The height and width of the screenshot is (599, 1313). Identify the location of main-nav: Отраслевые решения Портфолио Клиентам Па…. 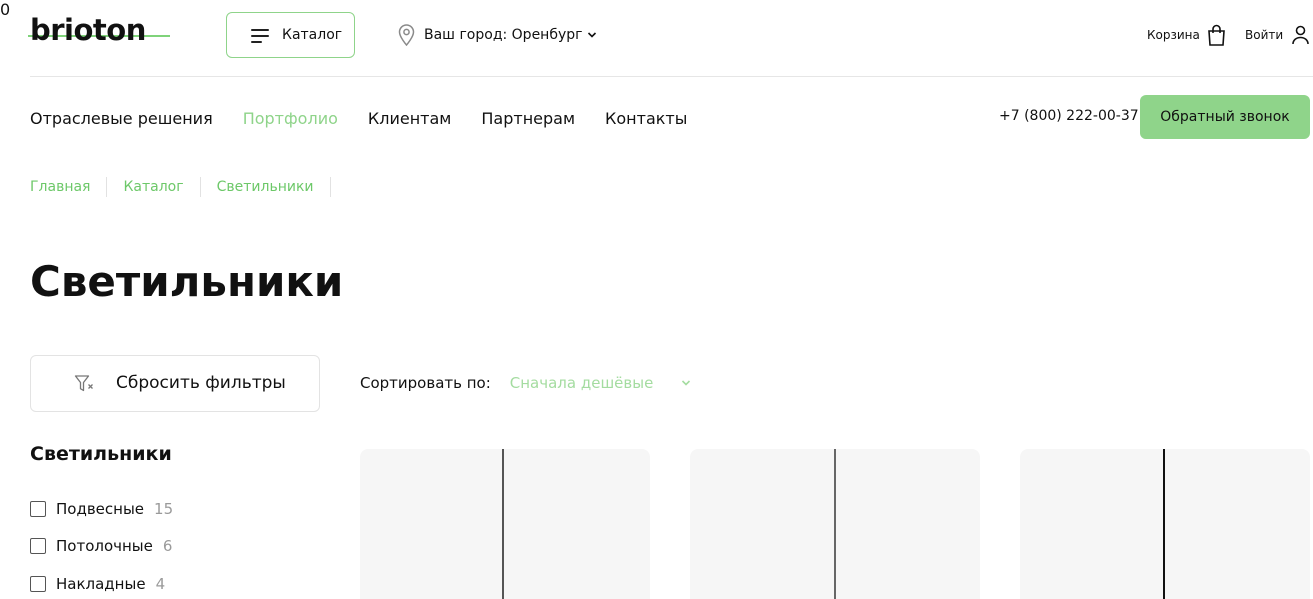
(373, 118).